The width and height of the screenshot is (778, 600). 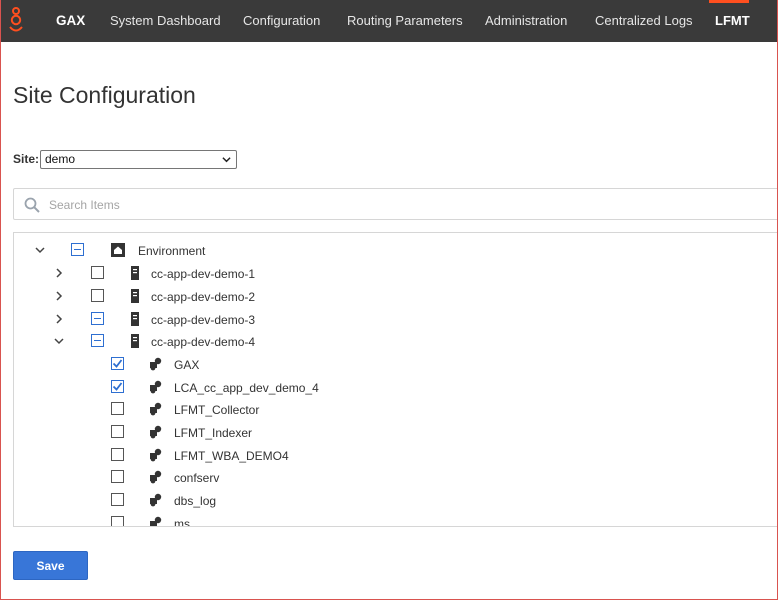 I want to click on tree-row-host: cc-app-dev-demo-4, so click(x=396, y=341).